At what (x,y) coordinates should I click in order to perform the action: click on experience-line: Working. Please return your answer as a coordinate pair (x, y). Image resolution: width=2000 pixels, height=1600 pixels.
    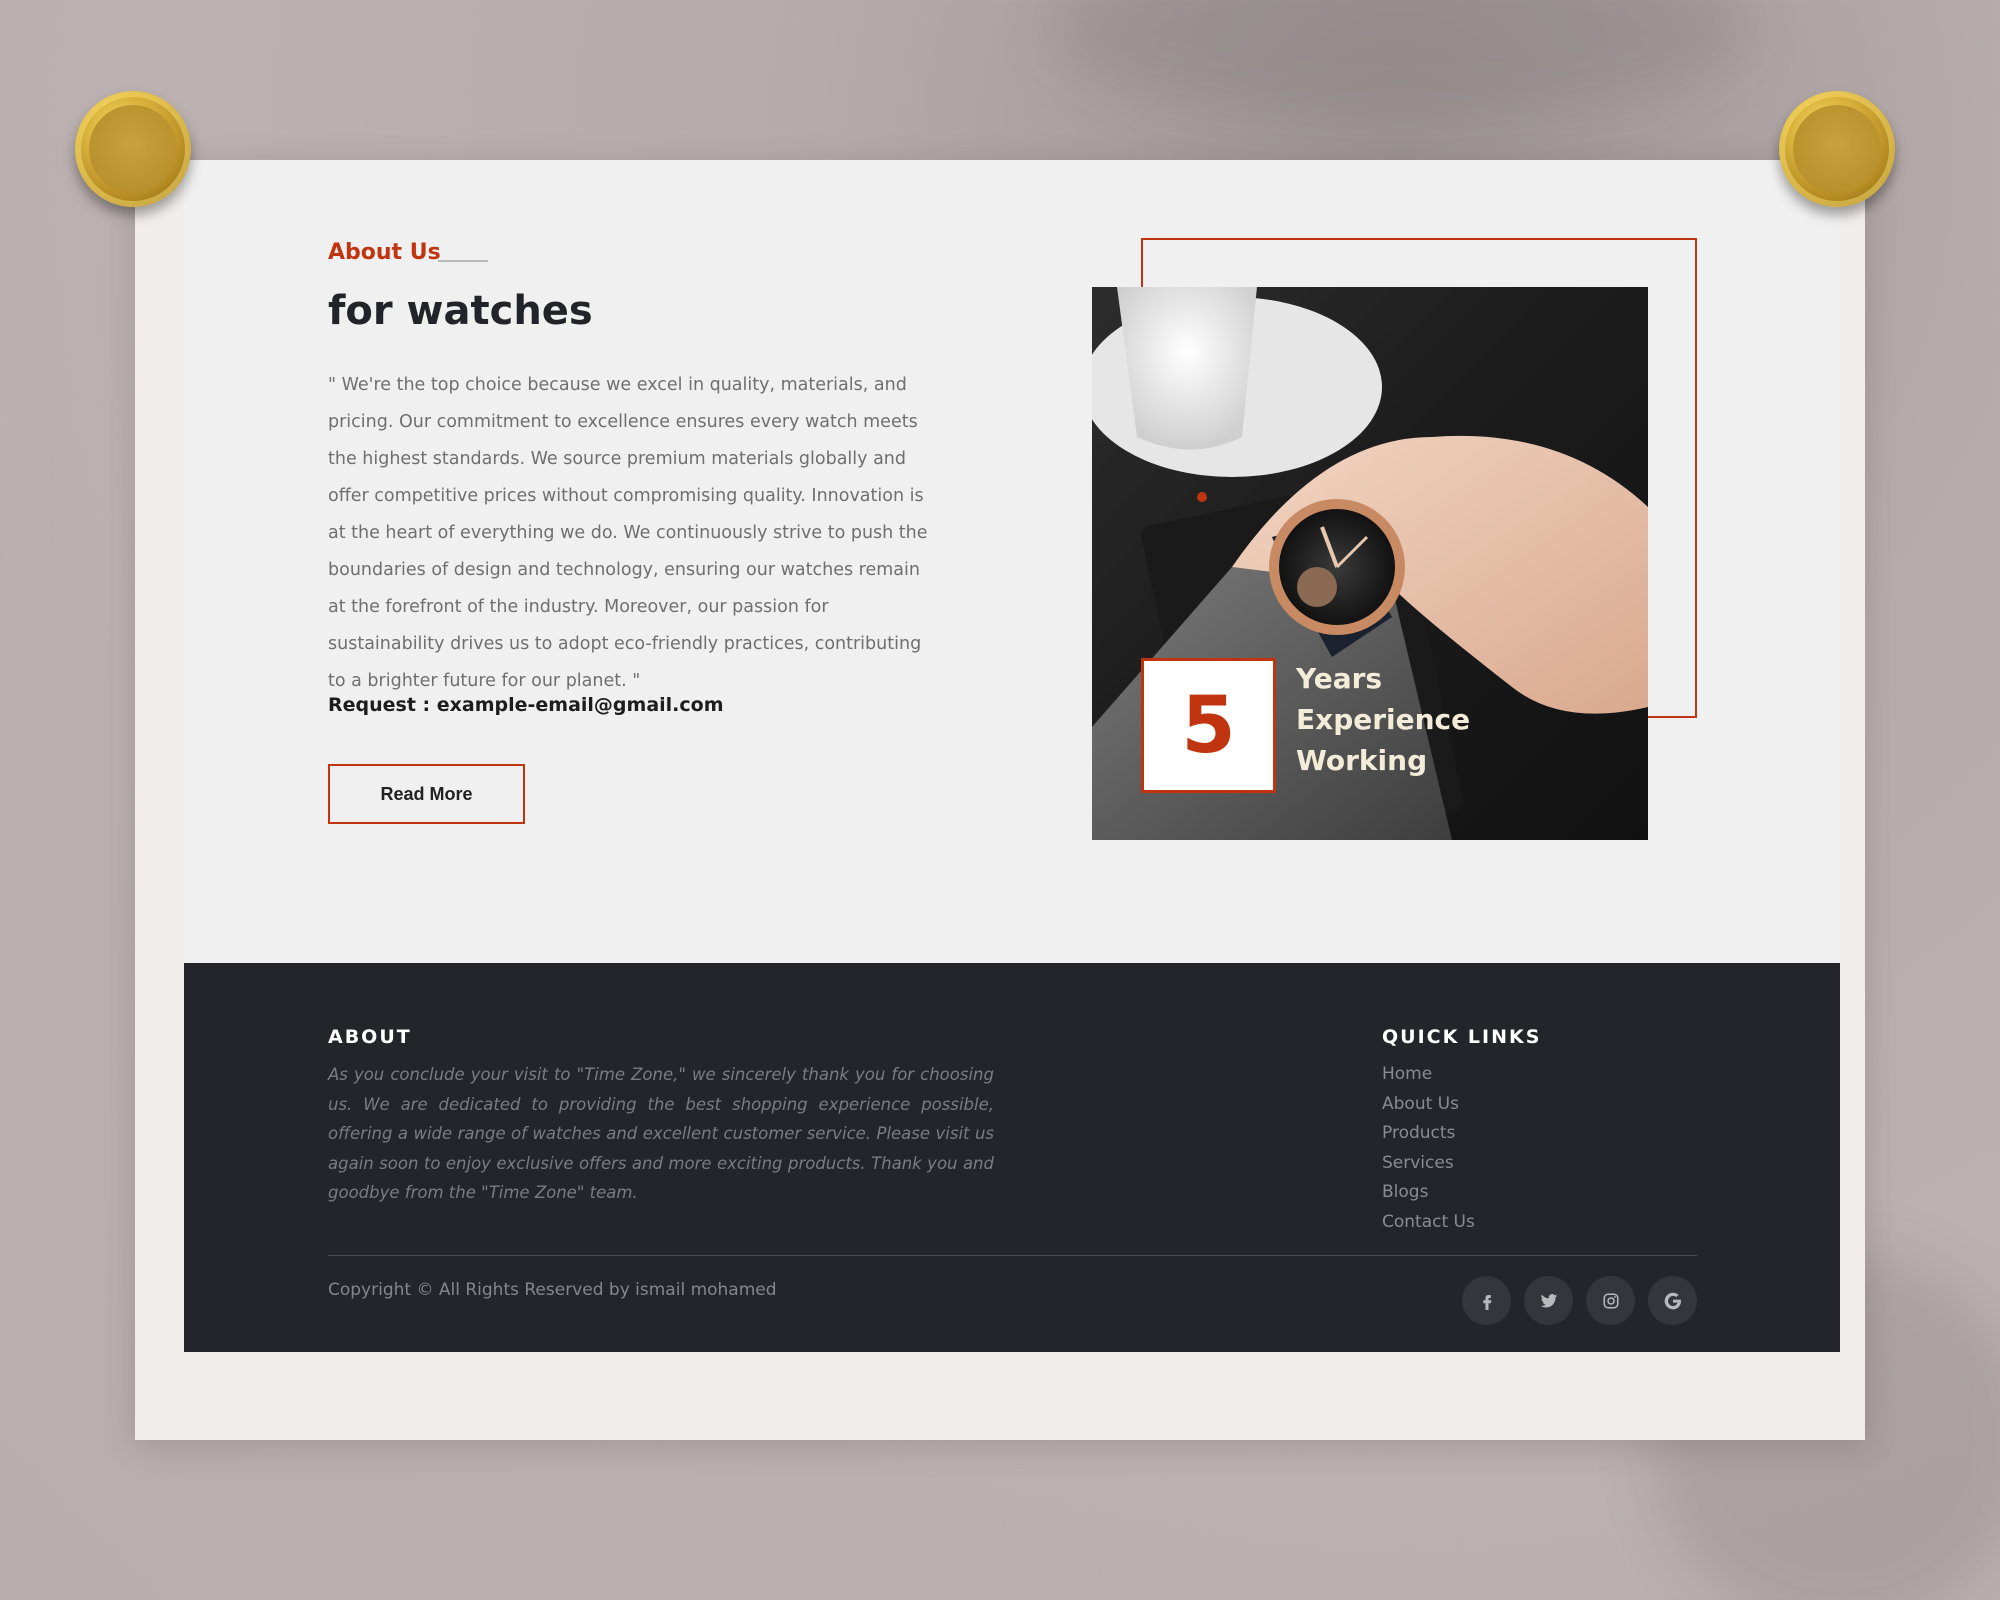
    Looking at the image, I should click on (1362, 760).